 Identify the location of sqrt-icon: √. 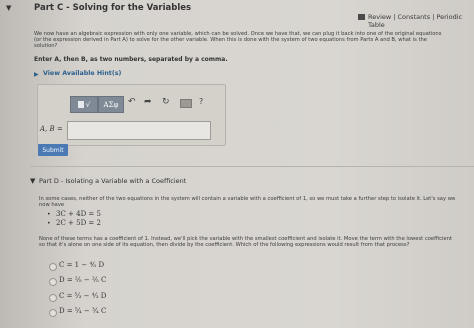
(88, 104).